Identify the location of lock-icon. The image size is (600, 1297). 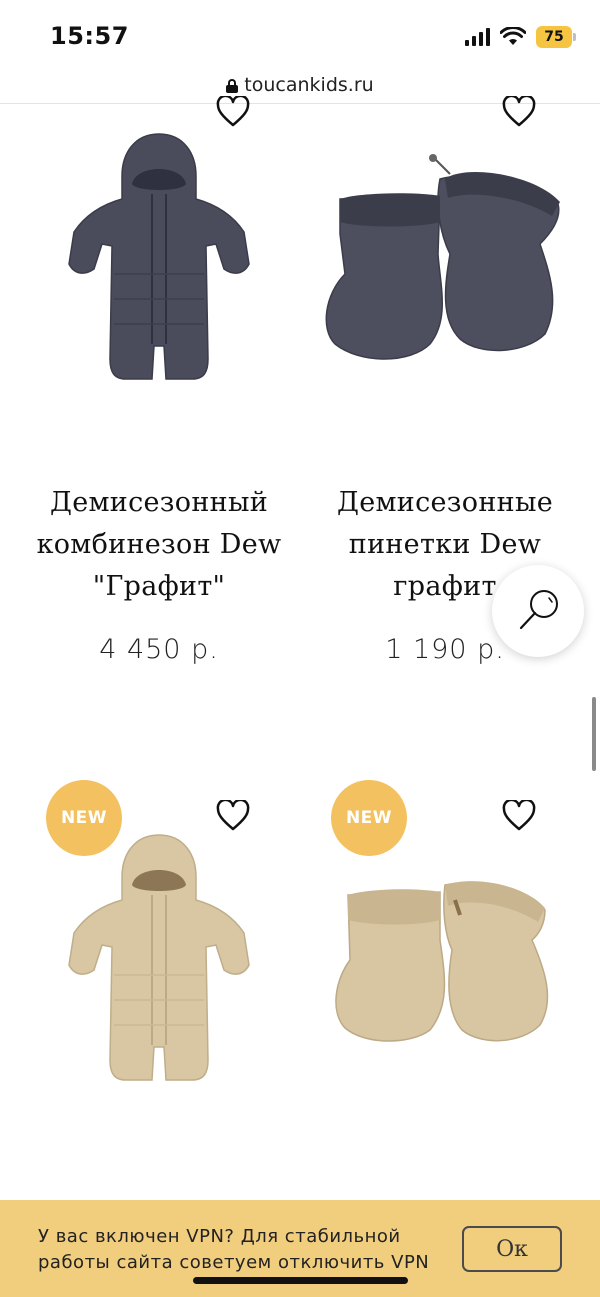
(232, 85).